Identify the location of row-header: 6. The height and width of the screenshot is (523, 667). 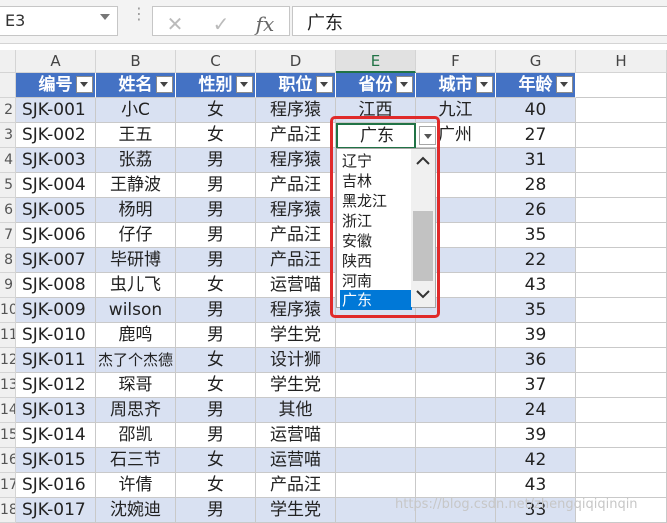
(8, 210).